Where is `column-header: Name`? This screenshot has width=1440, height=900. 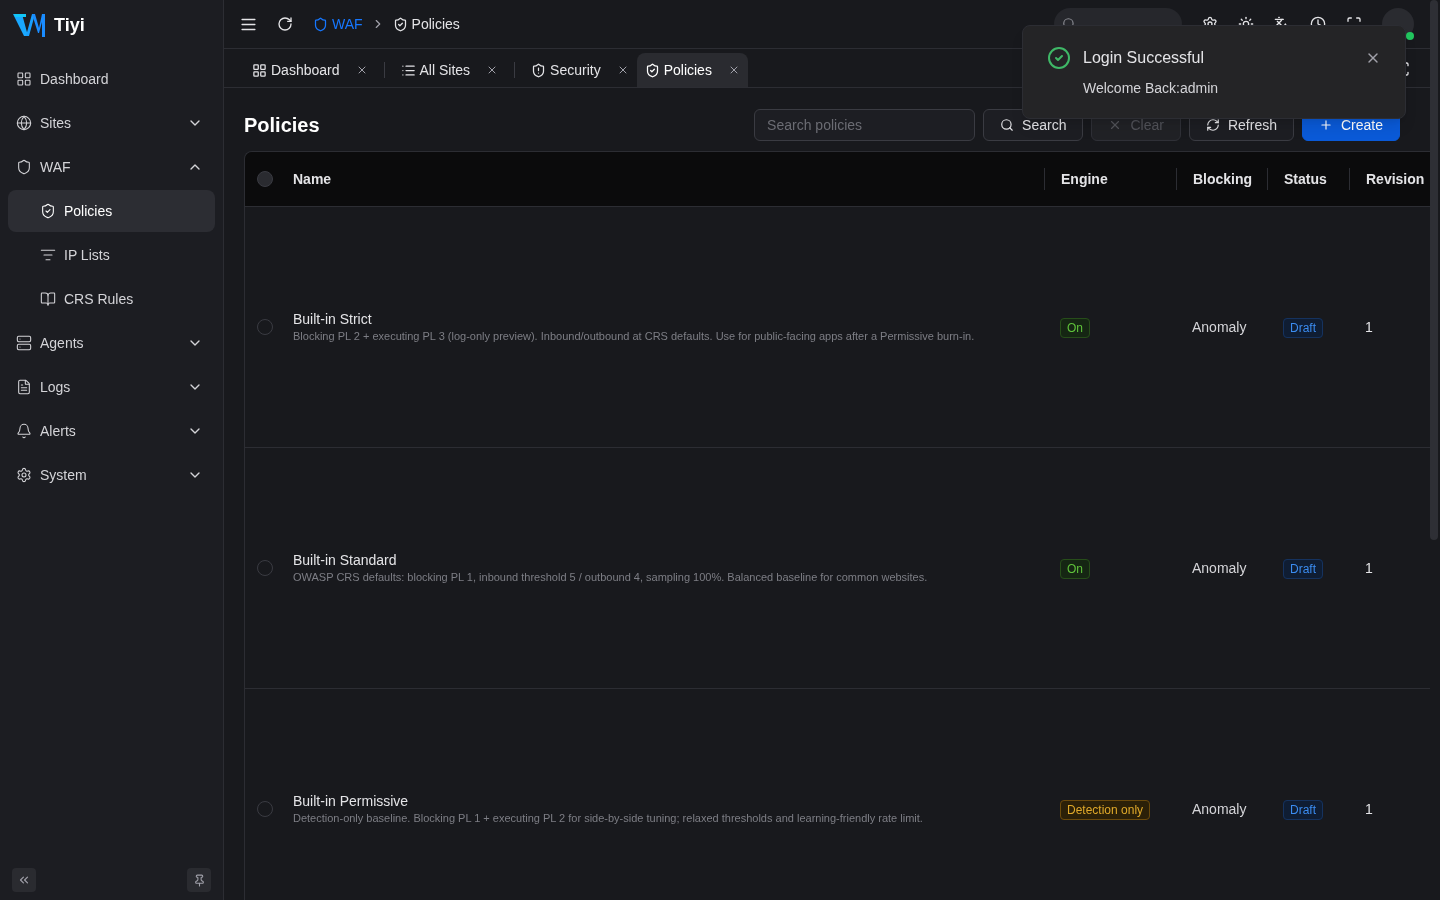
column-header: Name is located at coordinates (312, 179).